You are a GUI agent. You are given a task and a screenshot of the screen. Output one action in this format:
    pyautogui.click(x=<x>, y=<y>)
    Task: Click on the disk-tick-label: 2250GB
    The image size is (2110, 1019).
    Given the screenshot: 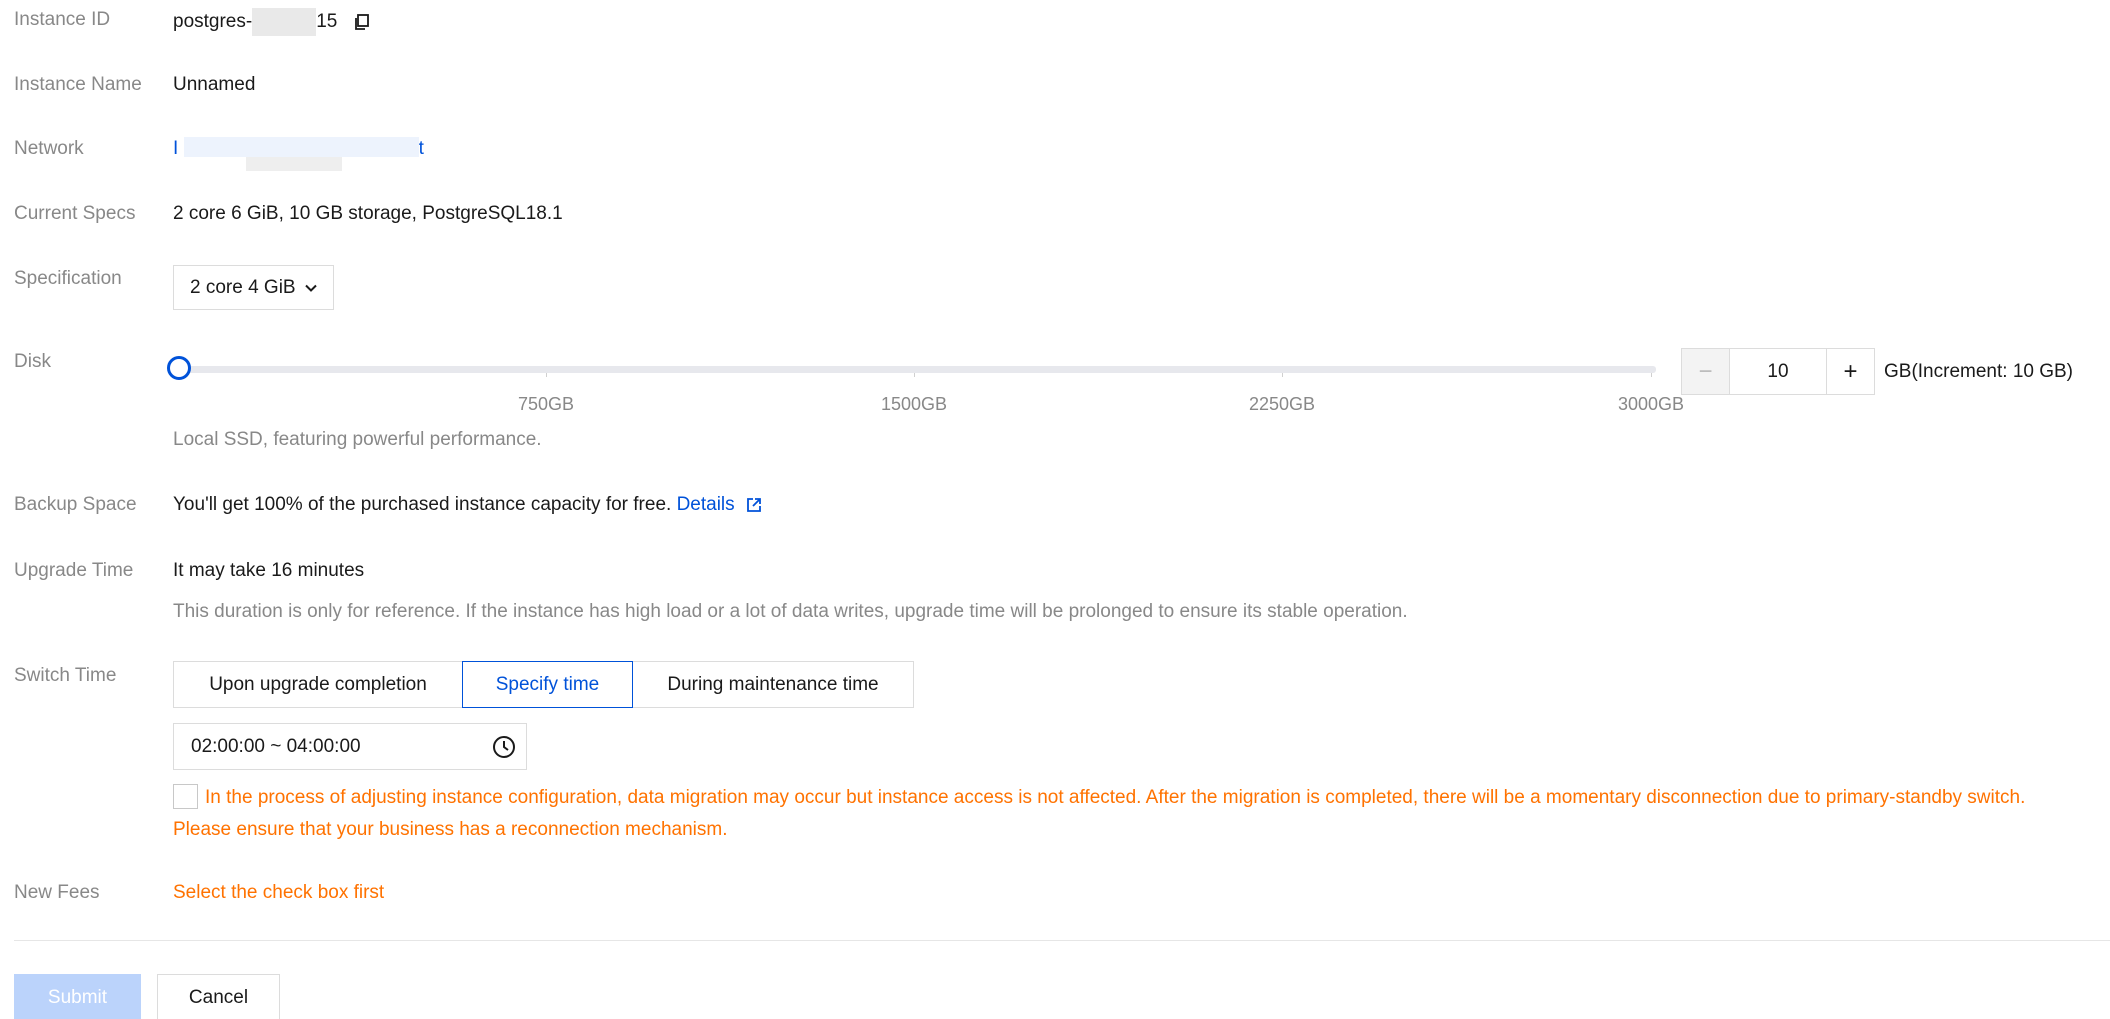 What is the action you would take?
    pyautogui.click(x=1282, y=404)
    